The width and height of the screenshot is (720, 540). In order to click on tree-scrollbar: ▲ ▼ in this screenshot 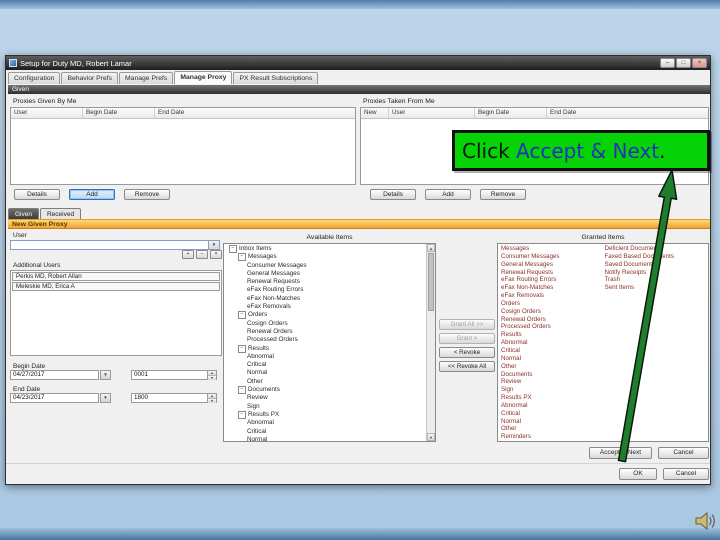, I will do `click(430, 342)`.